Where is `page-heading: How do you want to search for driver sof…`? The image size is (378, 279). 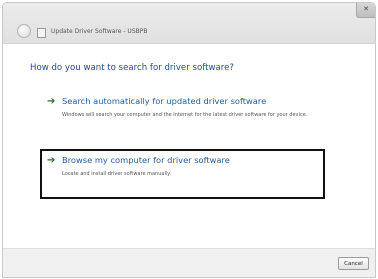 page-heading: How do you want to search for driver sof… is located at coordinates (132, 68).